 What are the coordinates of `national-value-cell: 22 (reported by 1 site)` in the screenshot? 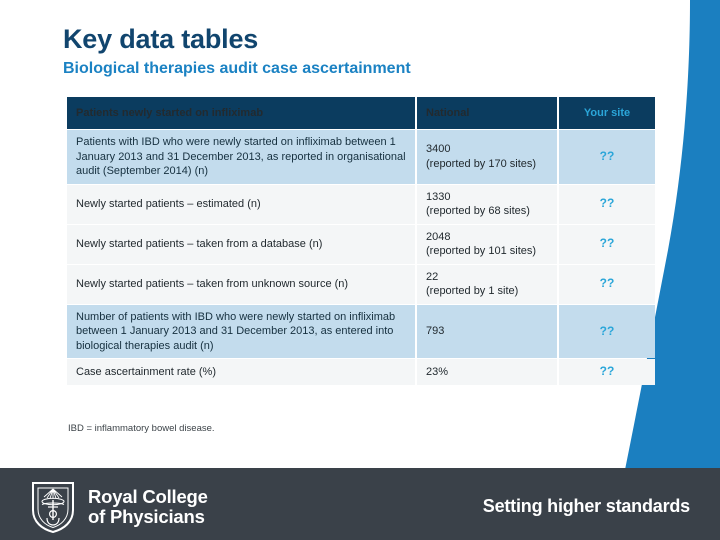 It's located at (487, 284).